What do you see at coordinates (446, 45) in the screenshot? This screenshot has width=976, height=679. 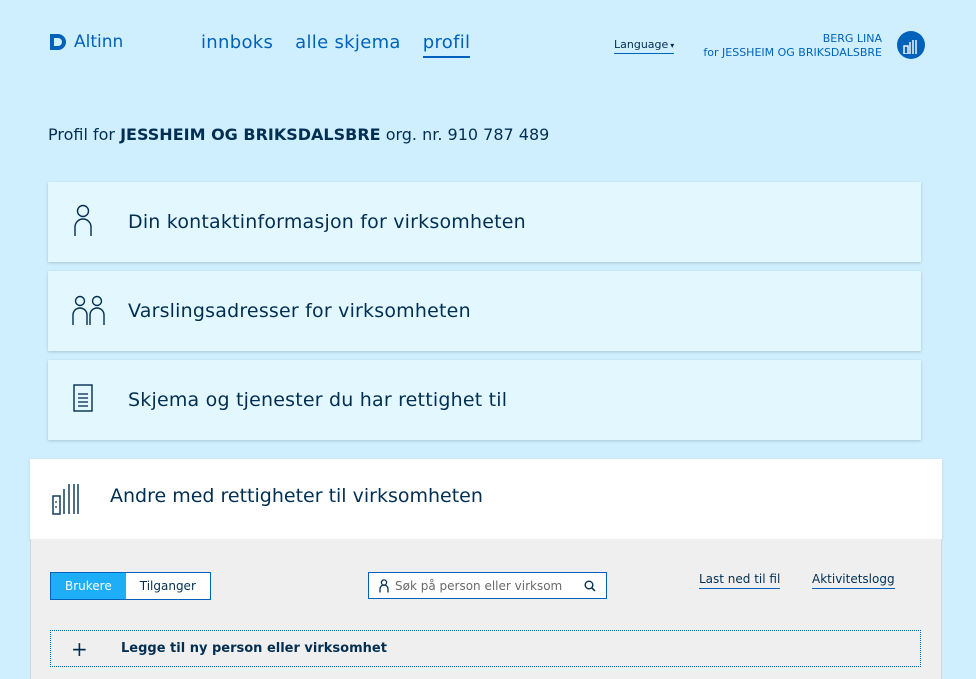 I see `nav-profil: profil` at bounding box center [446, 45].